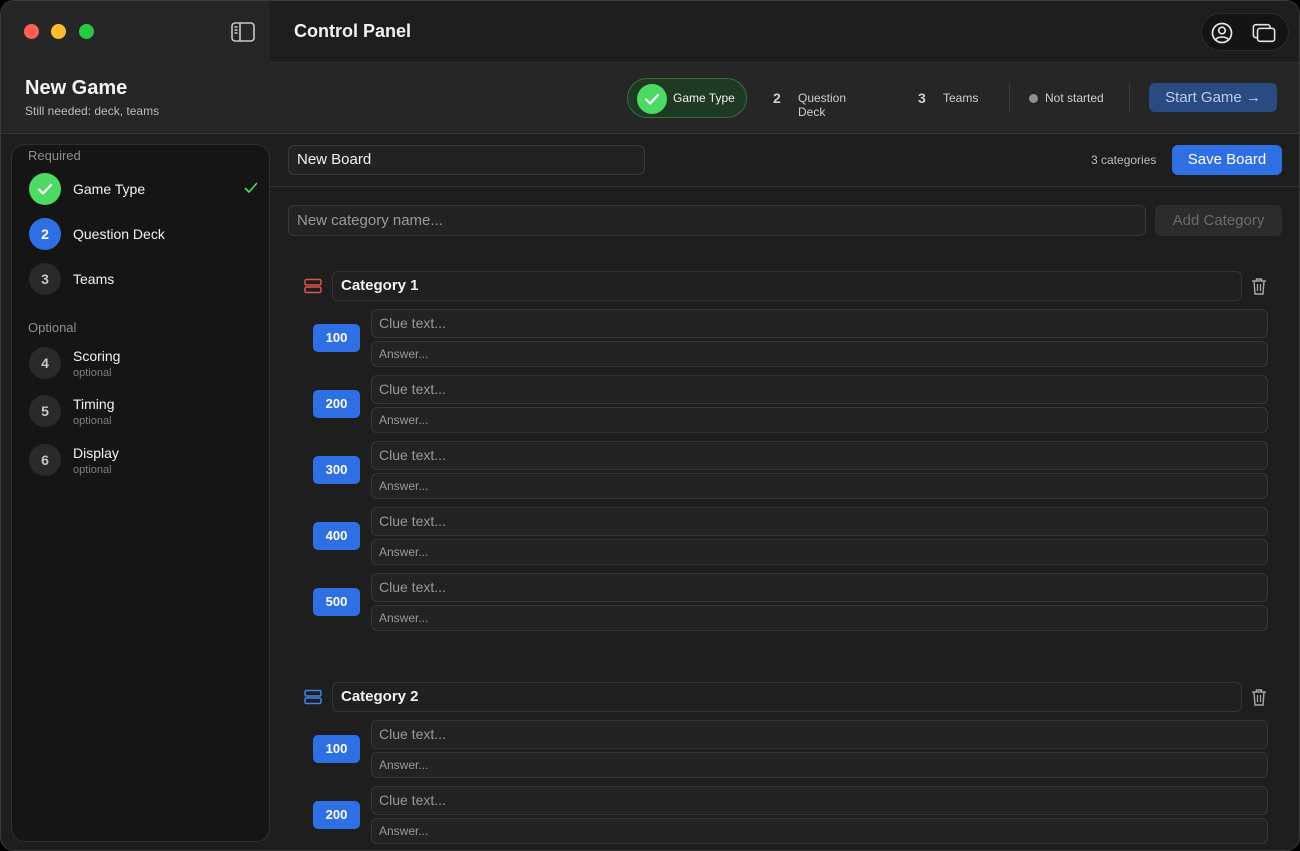 The image size is (1300, 851). Describe the element at coordinates (787, 286) in the screenshot. I see `category-name-input: Category 1` at that location.